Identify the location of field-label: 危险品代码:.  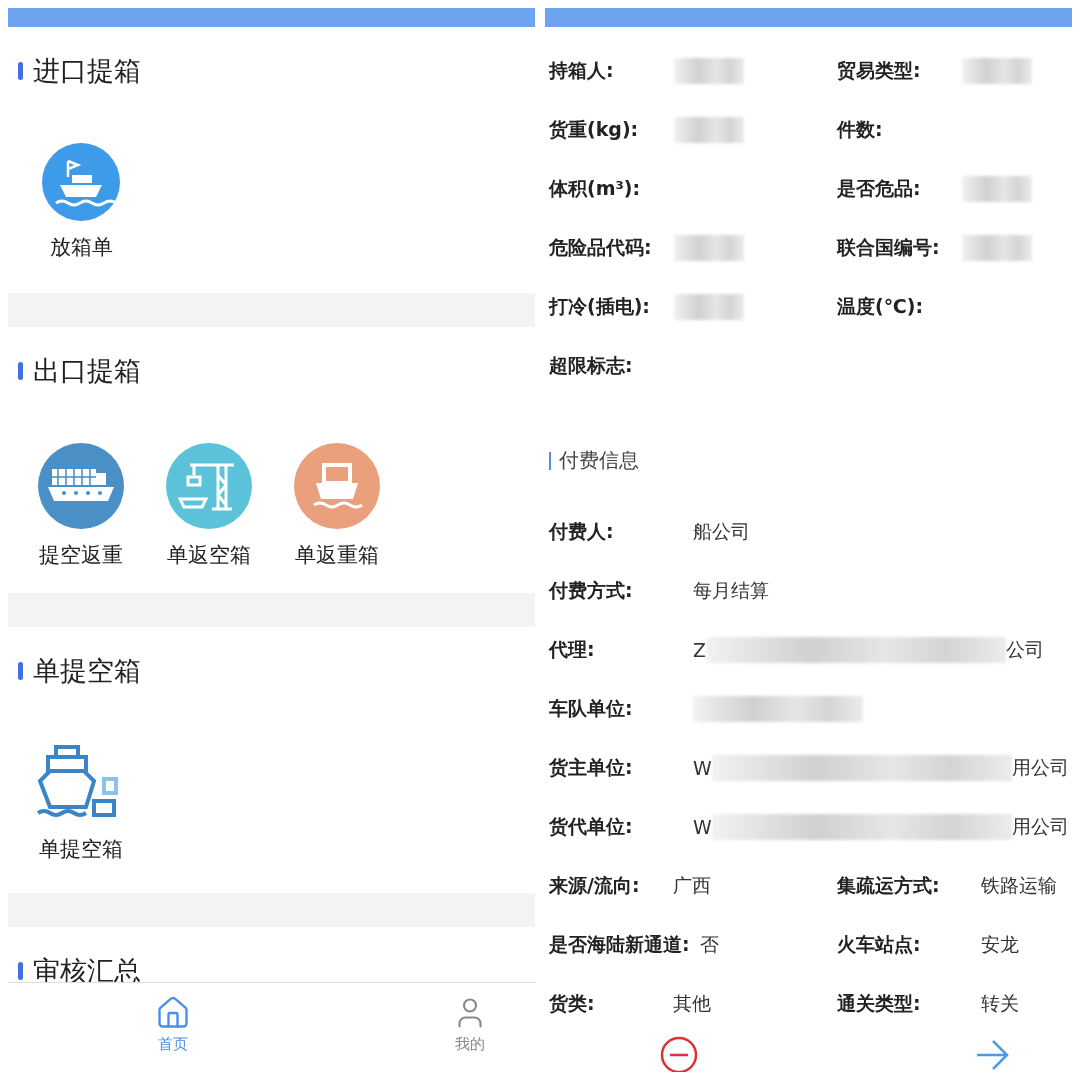
(601, 247).